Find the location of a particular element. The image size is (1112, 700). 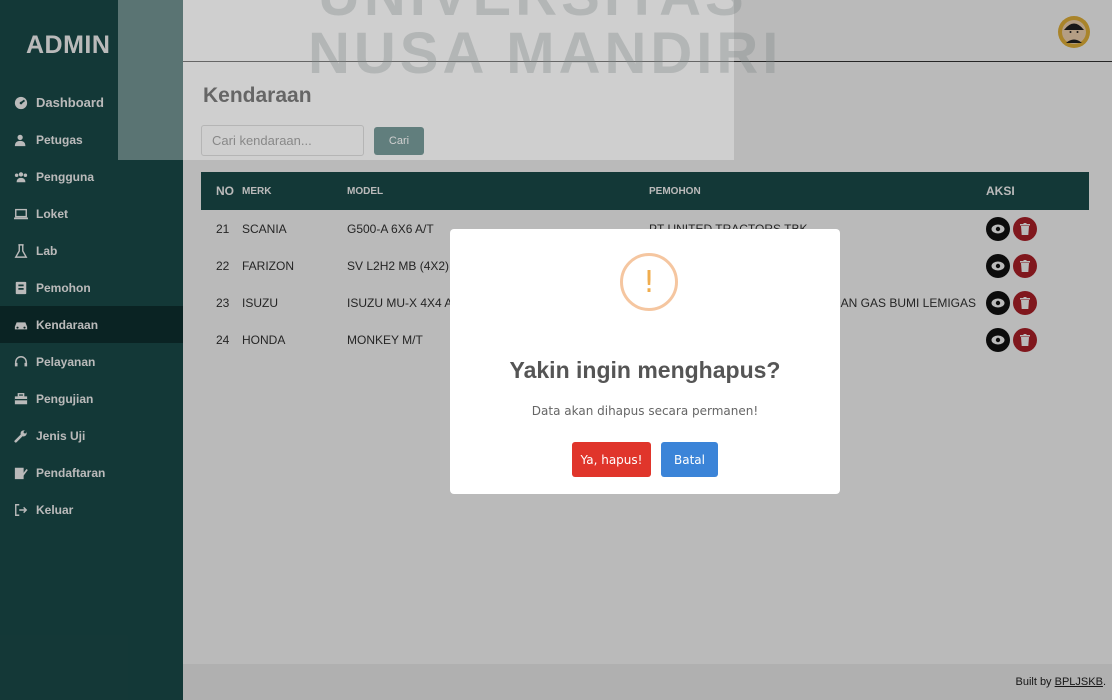

cancel-button: Batal is located at coordinates (689, 459).